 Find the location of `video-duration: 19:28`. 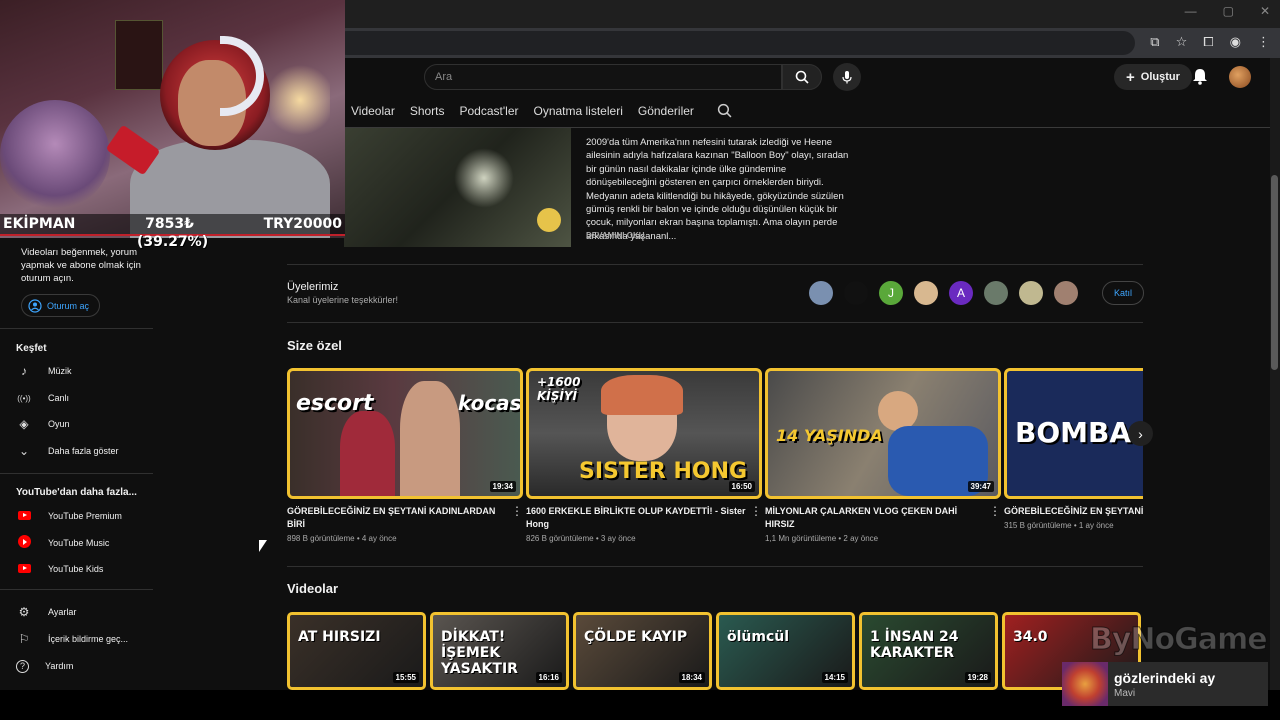

video-duration: 19:28 is located at coordinates (977, 677).